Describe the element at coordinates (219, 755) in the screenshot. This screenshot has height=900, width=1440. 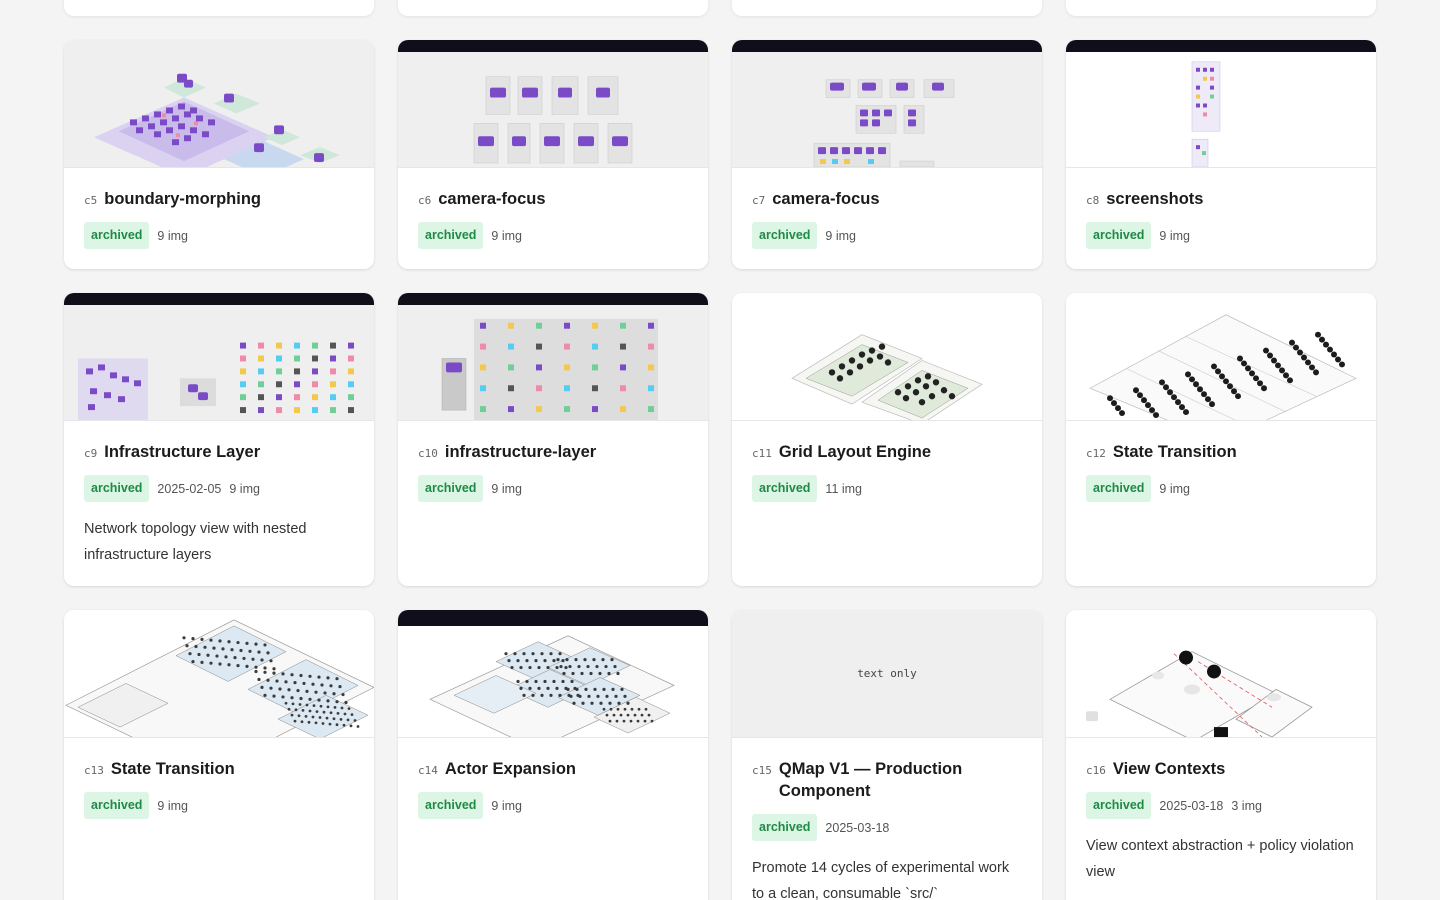
I see `cycle-card-c13: c13 State Transition archived 9 img` at that location.